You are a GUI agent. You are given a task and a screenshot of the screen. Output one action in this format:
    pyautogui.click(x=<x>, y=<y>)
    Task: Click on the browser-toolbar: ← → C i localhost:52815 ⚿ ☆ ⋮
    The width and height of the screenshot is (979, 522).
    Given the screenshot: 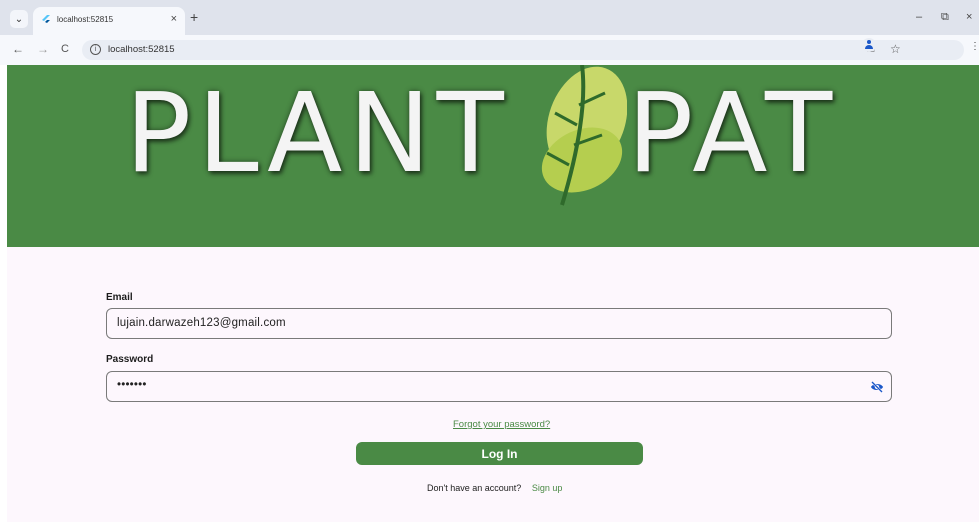 What is the action you would take?
    pyautogui.click(x=489, y=50)
    